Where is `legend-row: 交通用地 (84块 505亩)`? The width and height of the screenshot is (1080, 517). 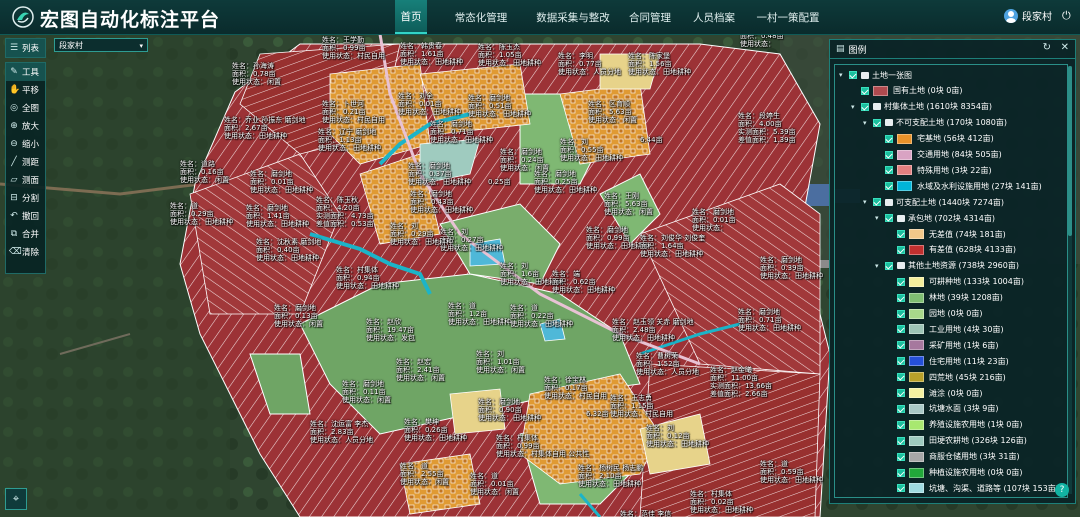 legend-row: 交通用地 (84块 505亩) is located at coordinates (938, 155).